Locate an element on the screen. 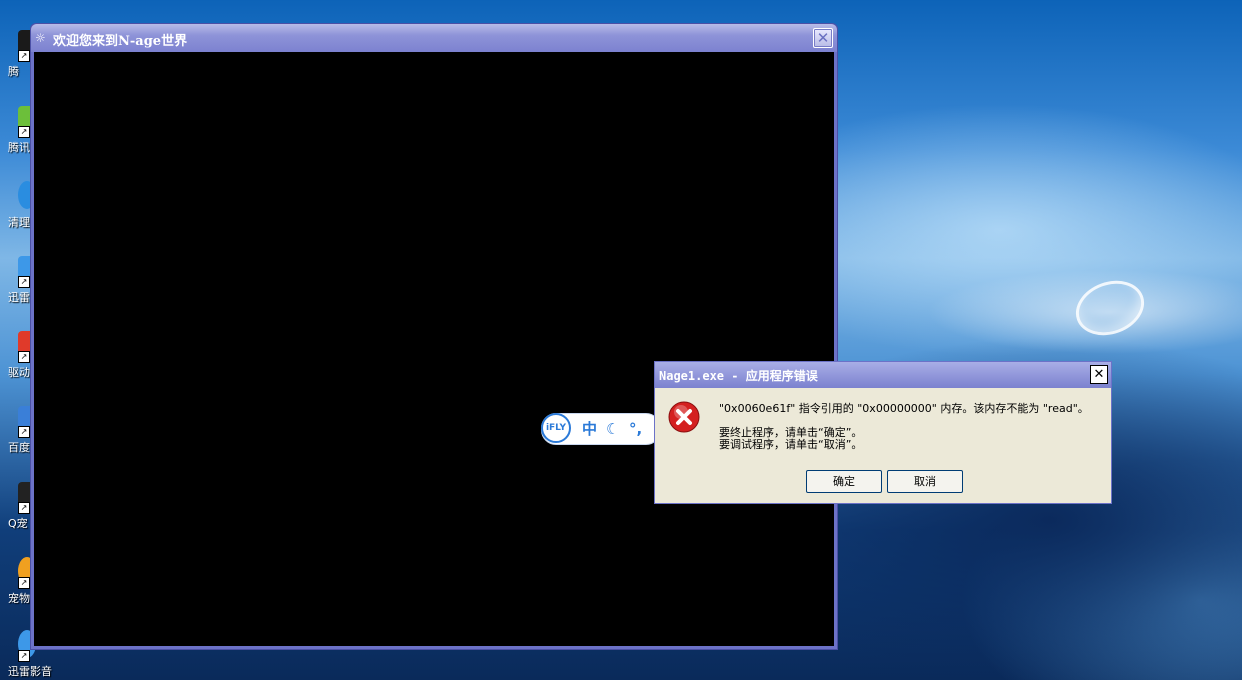  error-instruction-cancel: 要调试程序，请单击“取消”。 is located at coordinates (791, 444).